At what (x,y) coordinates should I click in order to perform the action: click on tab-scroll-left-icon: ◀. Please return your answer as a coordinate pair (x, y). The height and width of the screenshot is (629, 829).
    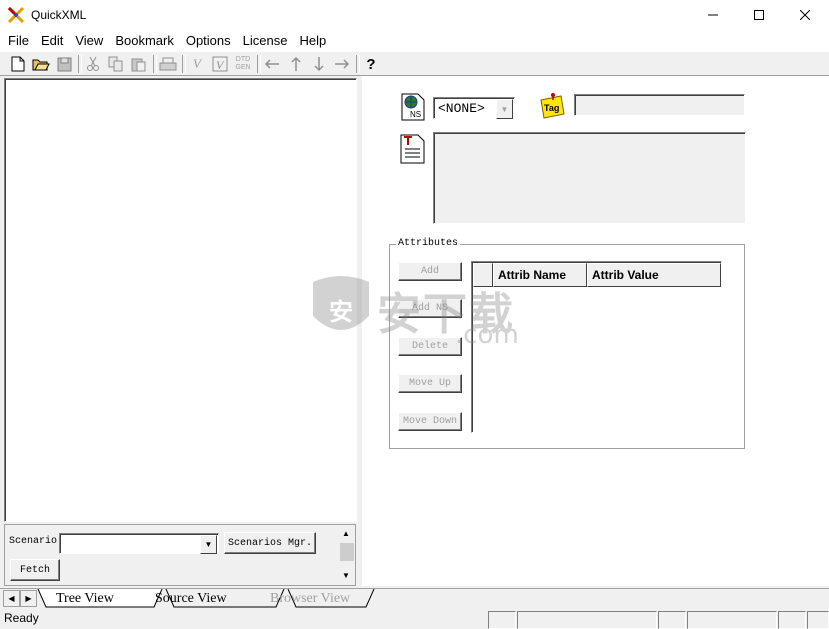
    Looking at the image, I should click on (11, 598).